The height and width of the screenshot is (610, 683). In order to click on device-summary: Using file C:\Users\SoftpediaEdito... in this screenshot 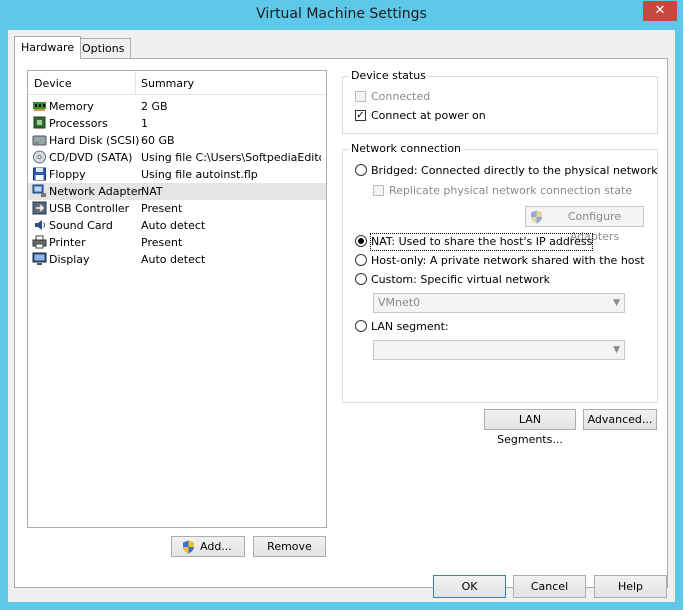, I will do `click(231, 157)`.